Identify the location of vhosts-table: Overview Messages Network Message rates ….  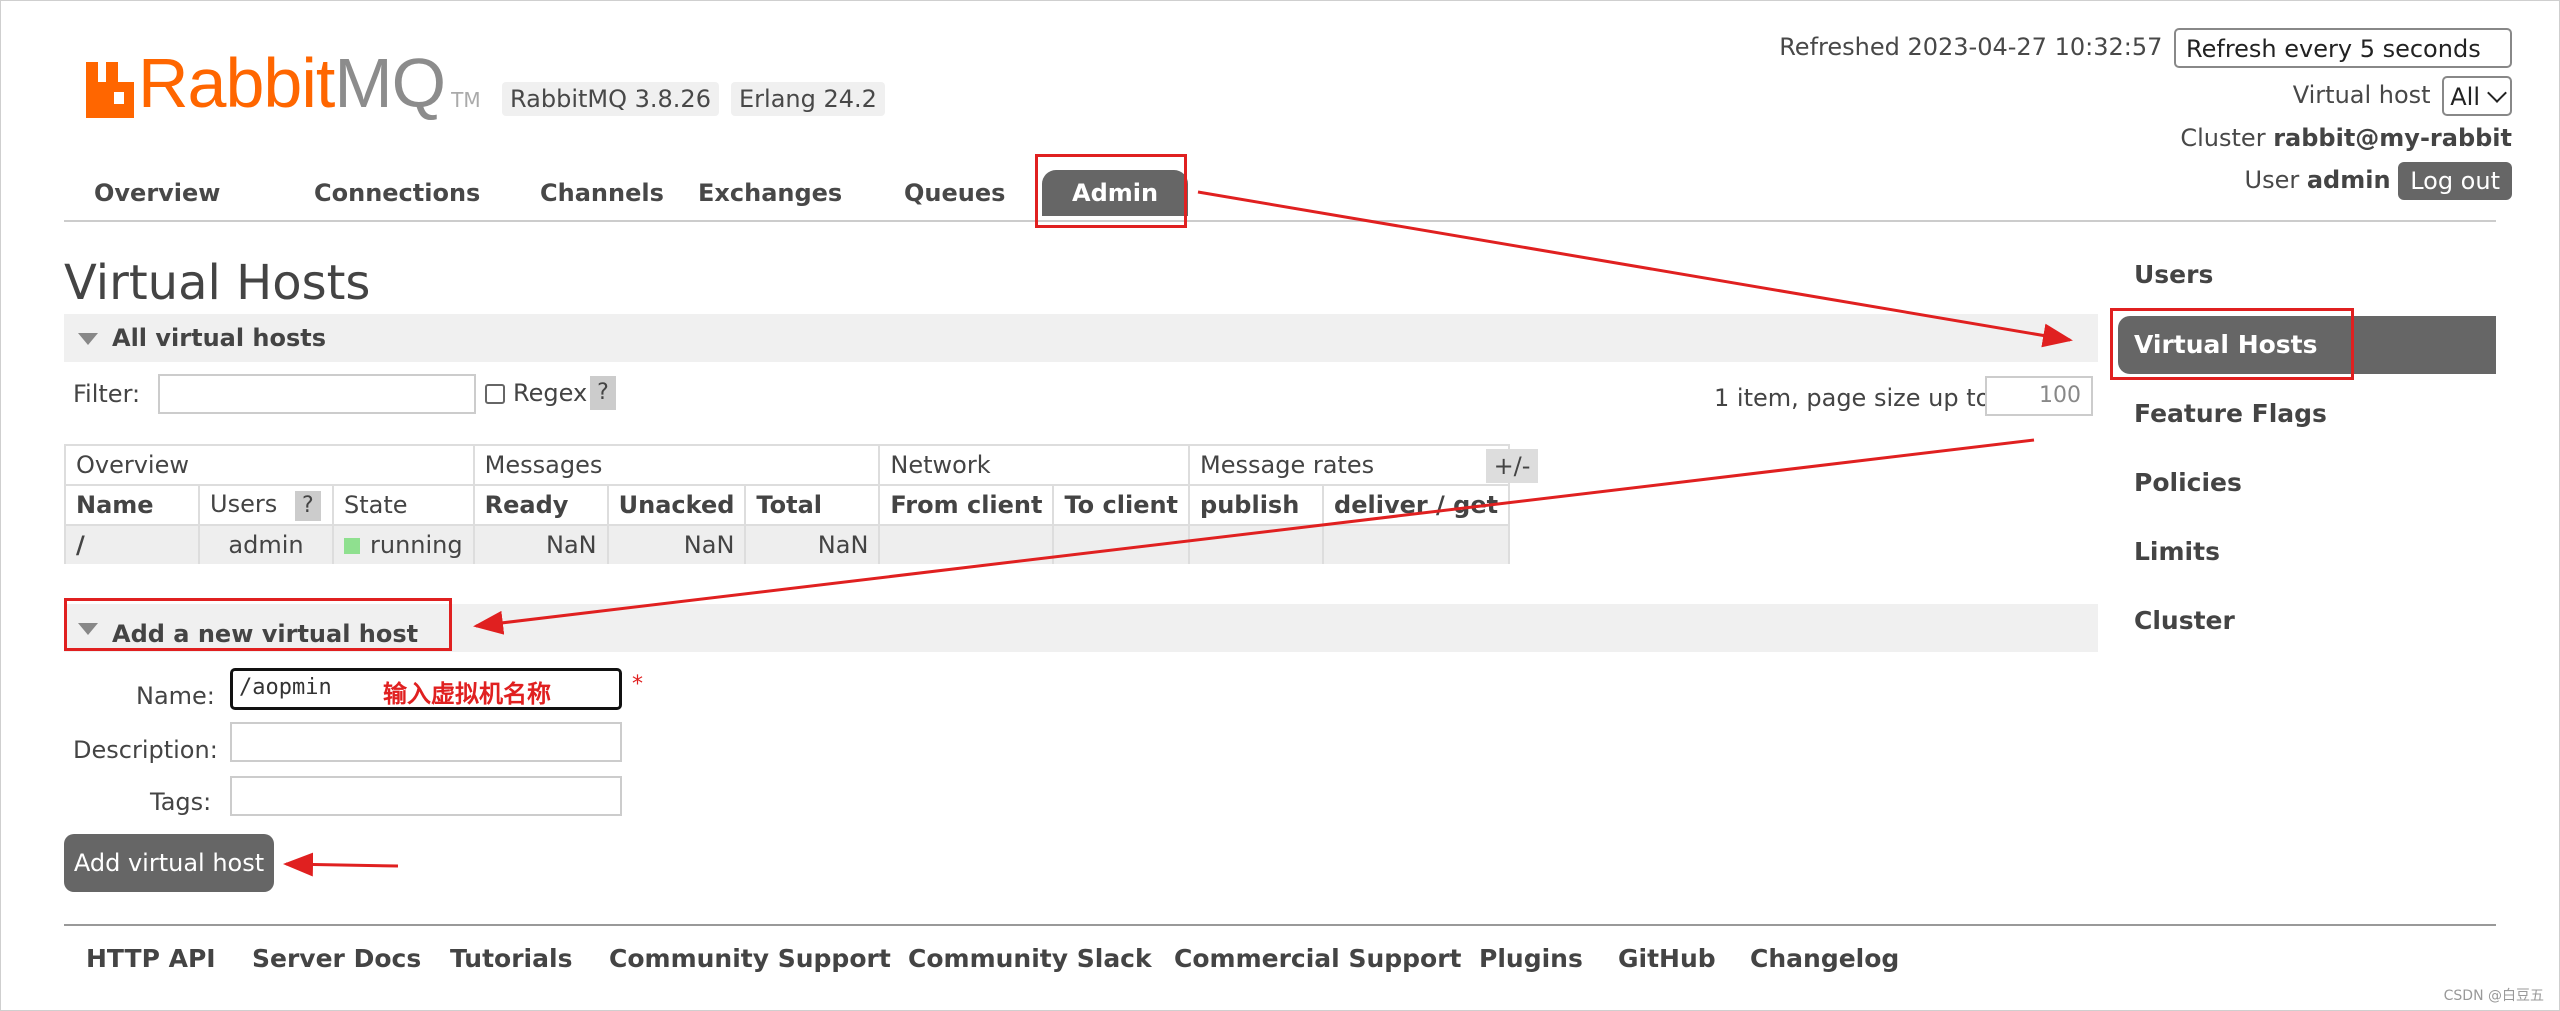
(787, 504).